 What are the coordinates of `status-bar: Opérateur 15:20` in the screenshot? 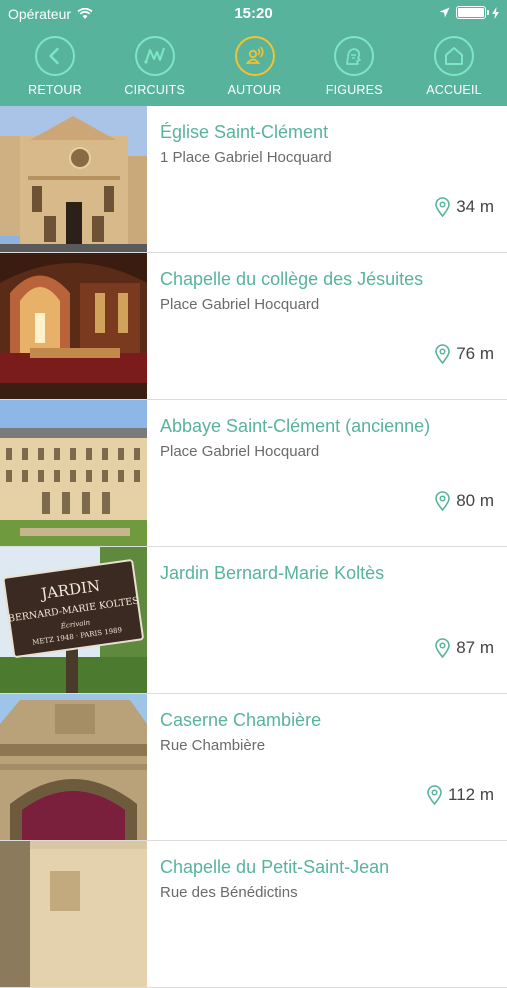 It's located at (253, 14).